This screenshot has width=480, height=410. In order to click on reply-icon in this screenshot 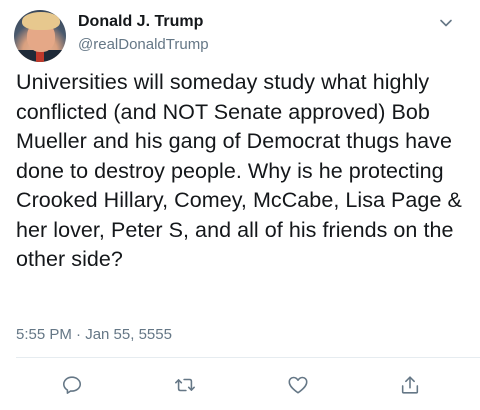, I will do `click(72, 385)`.